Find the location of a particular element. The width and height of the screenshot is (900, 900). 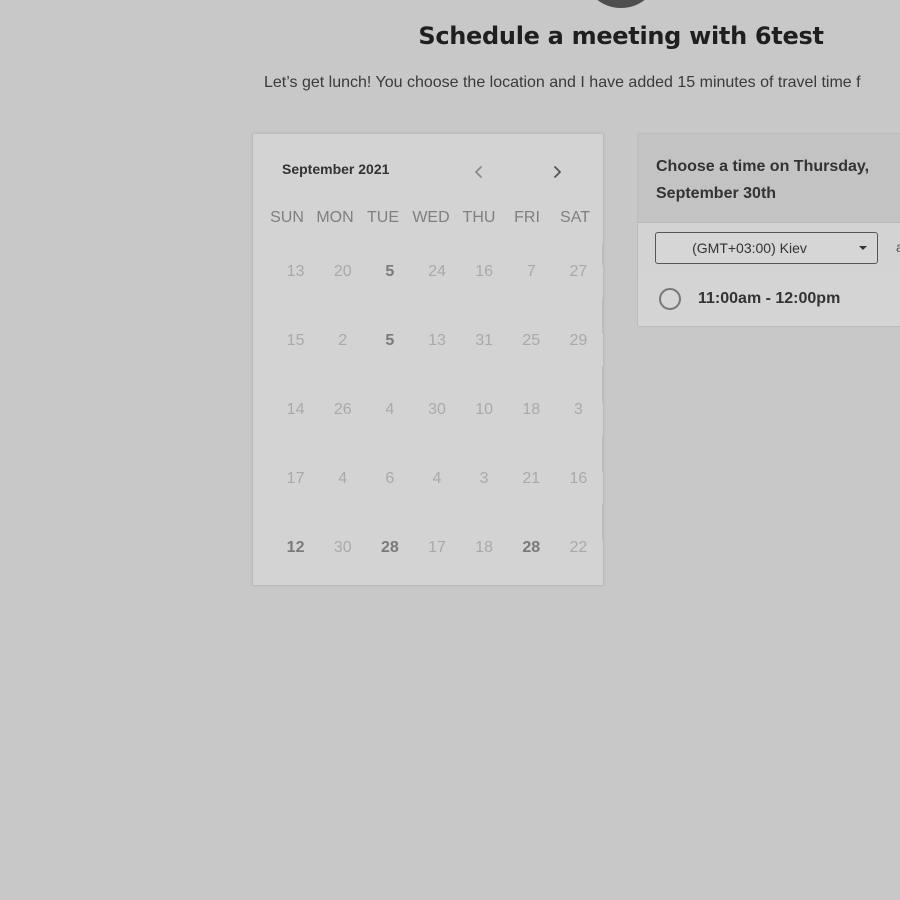

time-slot-option: 11:00am - 12:00pm is located at coordinates (769, 299).